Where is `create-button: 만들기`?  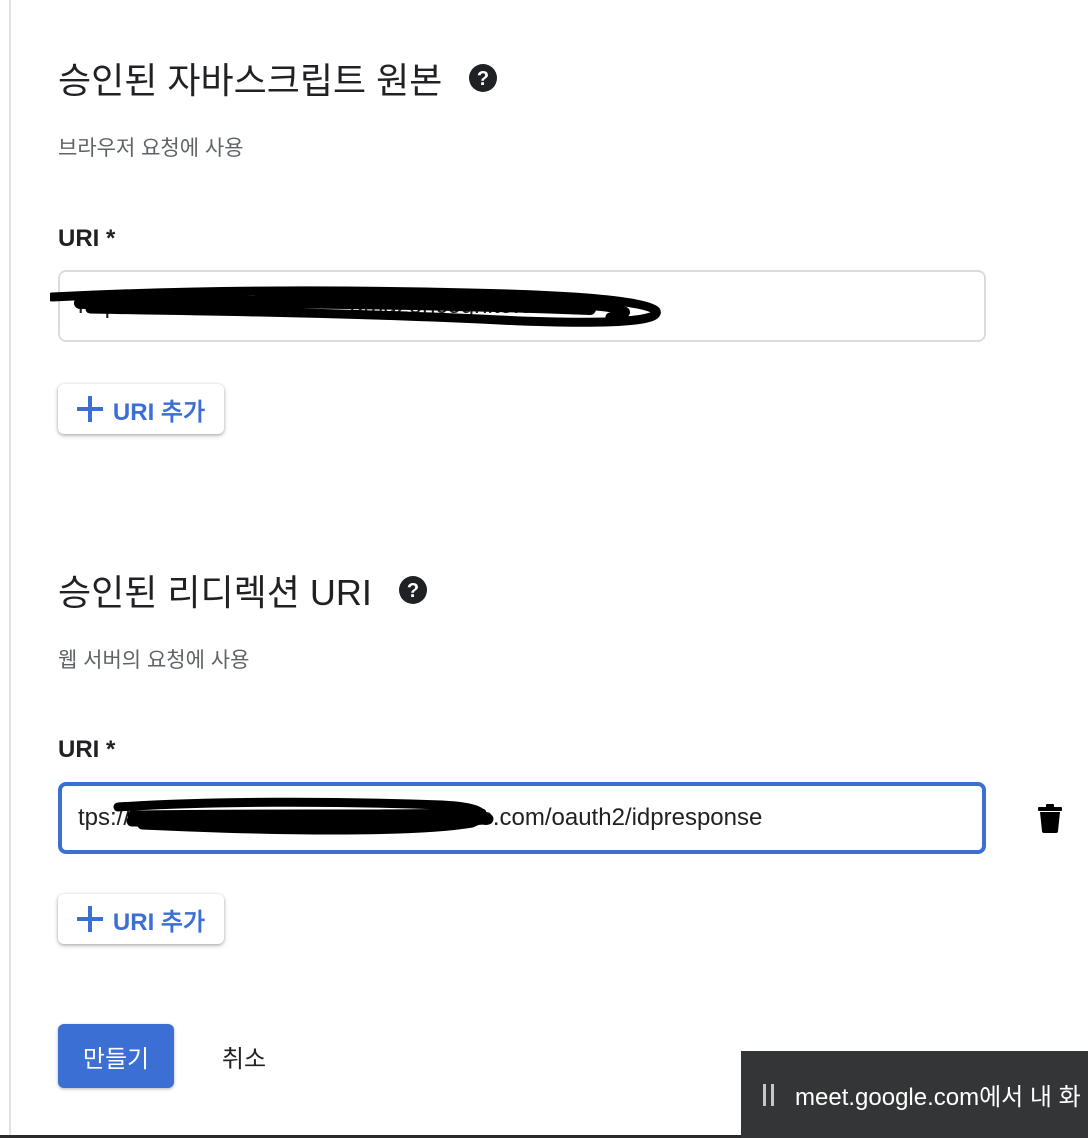
create-button: 만들기 is located at coordinates (116, 1056).